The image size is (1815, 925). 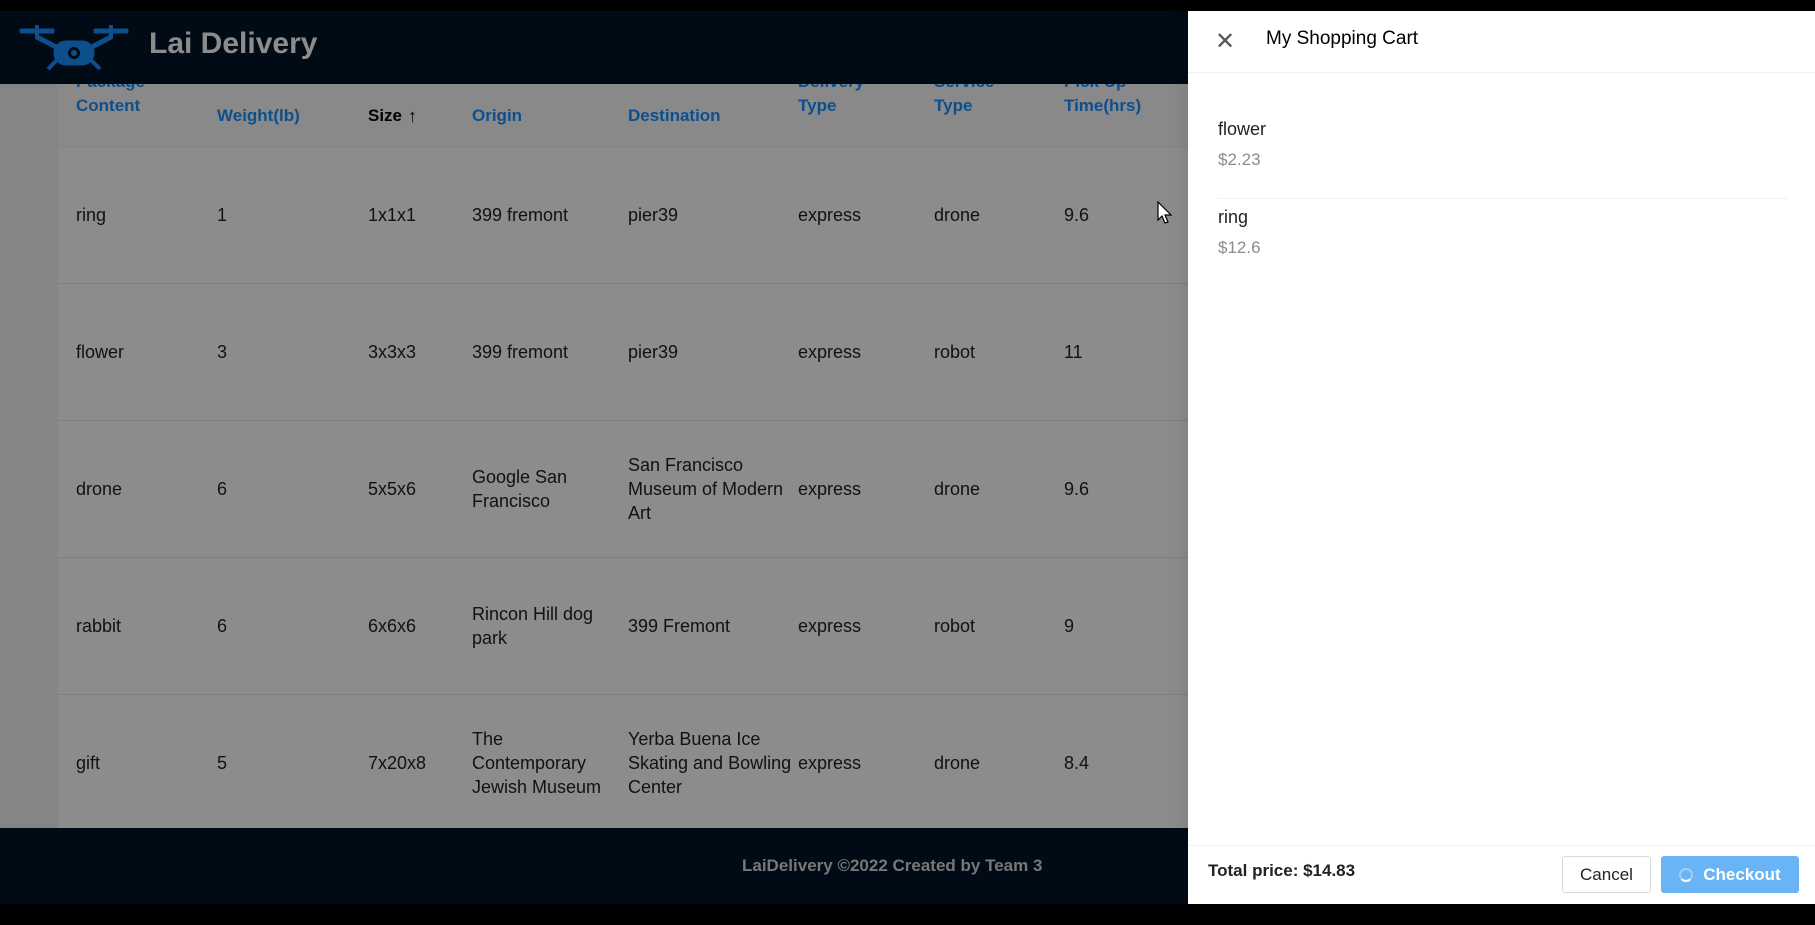 I want to click on drawer-footer: Total price: $14.83 Cancel Checkout, so click(x=1501, y=874).